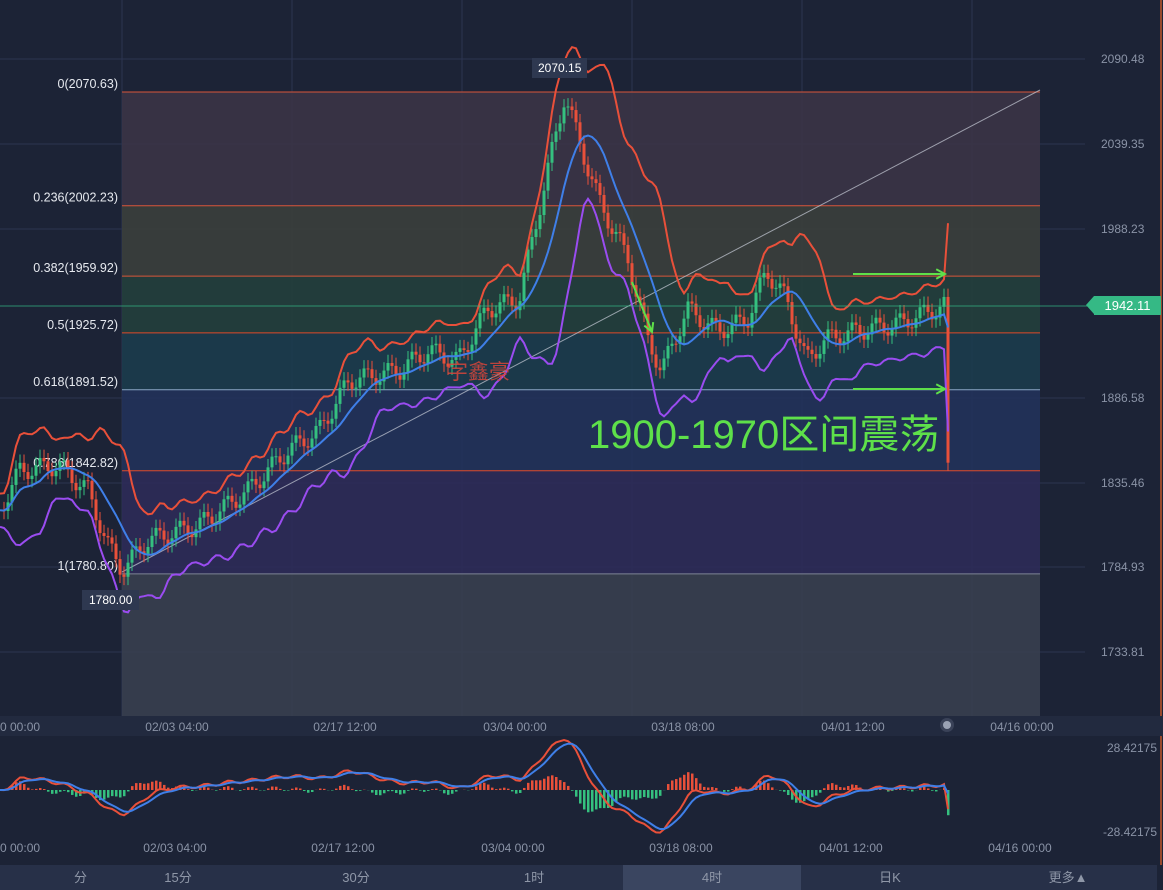 The height and width of the screenshot is (890, 1163). Describe the element at coordinates (44, 877) in the screenshot. I see `tab-0: 分` at that location.